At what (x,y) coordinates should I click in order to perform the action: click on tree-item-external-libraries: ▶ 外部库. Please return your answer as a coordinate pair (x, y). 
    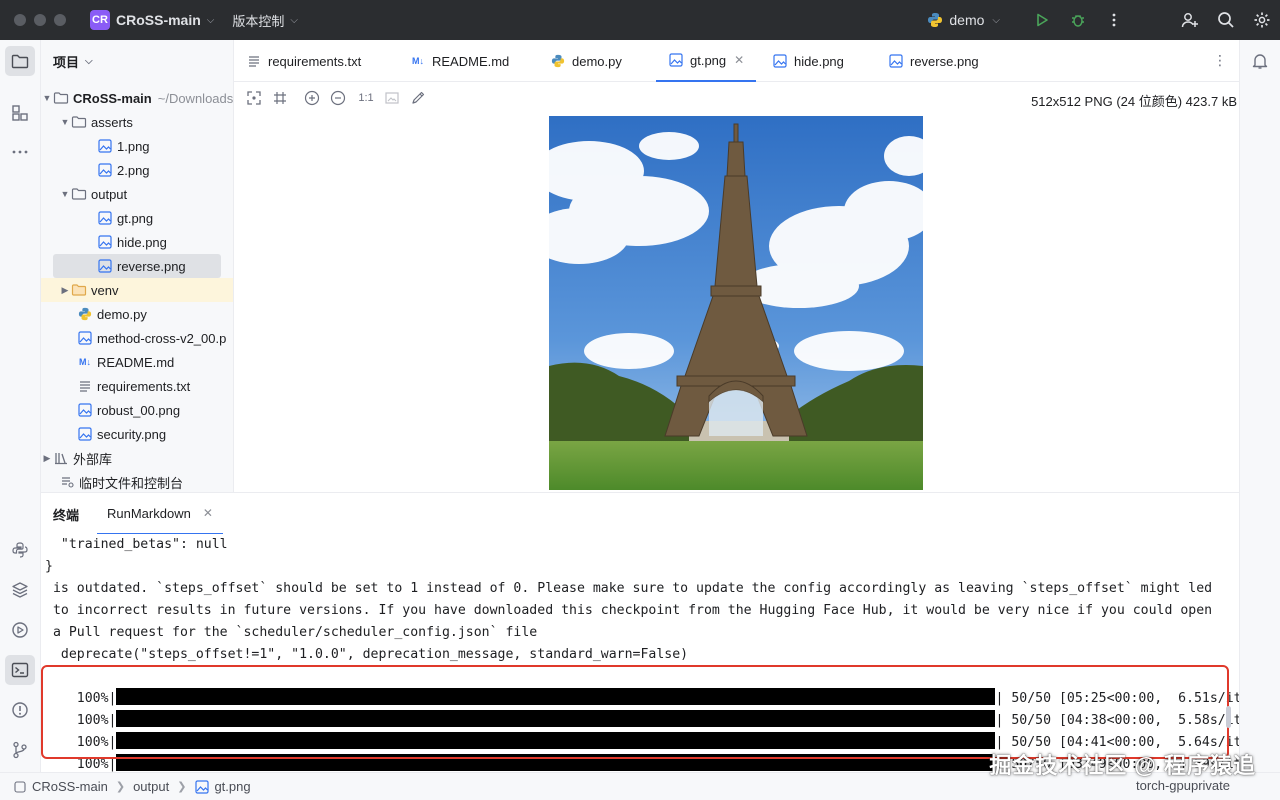
    Looking at the image, I should click on (137, 458).